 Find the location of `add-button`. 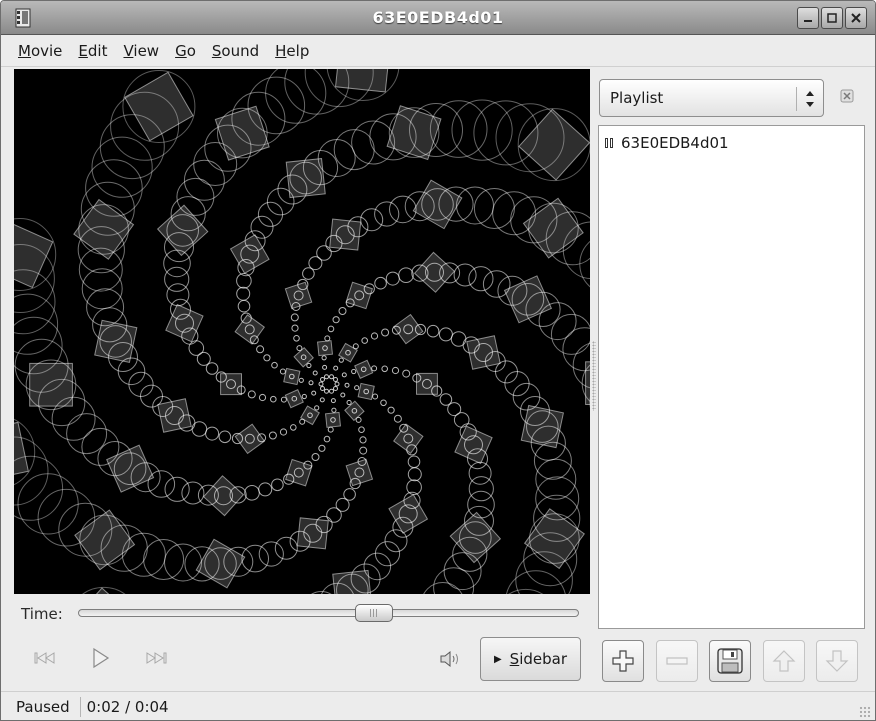

add-button is located at coordinates (623, 661).